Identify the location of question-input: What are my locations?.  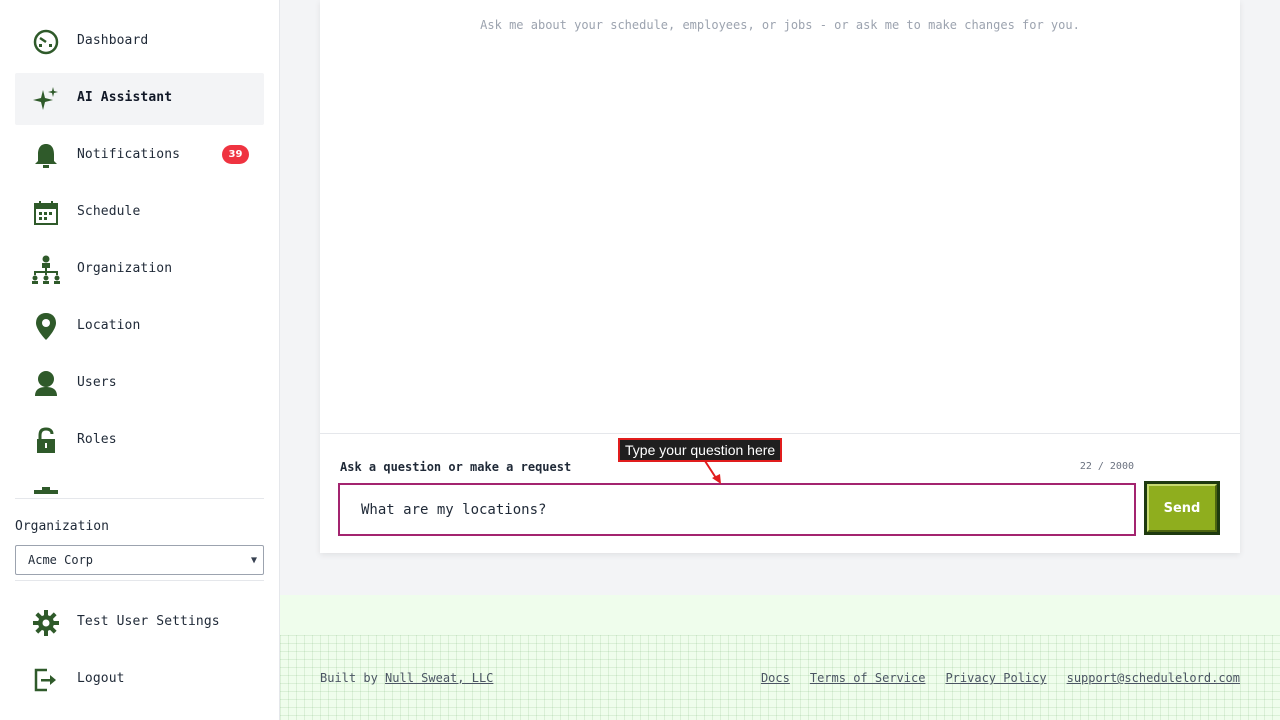
(737, 509).